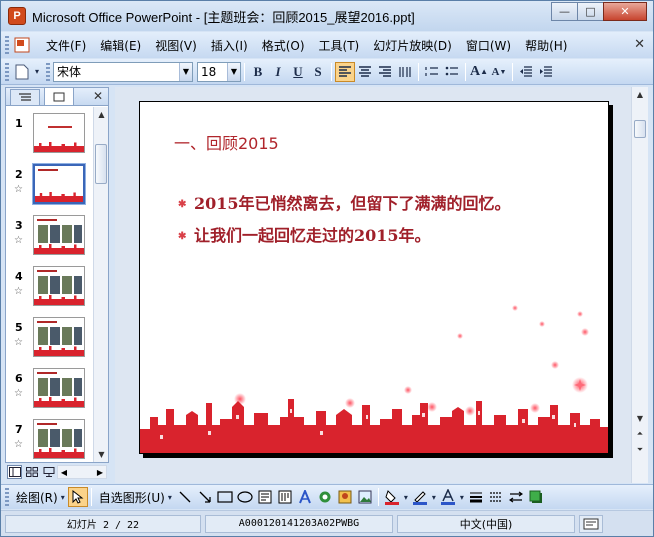 This screenshot has height=537, width=654. What do you see at coordinates (385, 72) in the screenshot?
I see `align-right-icon` at bounding box center [385, 72].